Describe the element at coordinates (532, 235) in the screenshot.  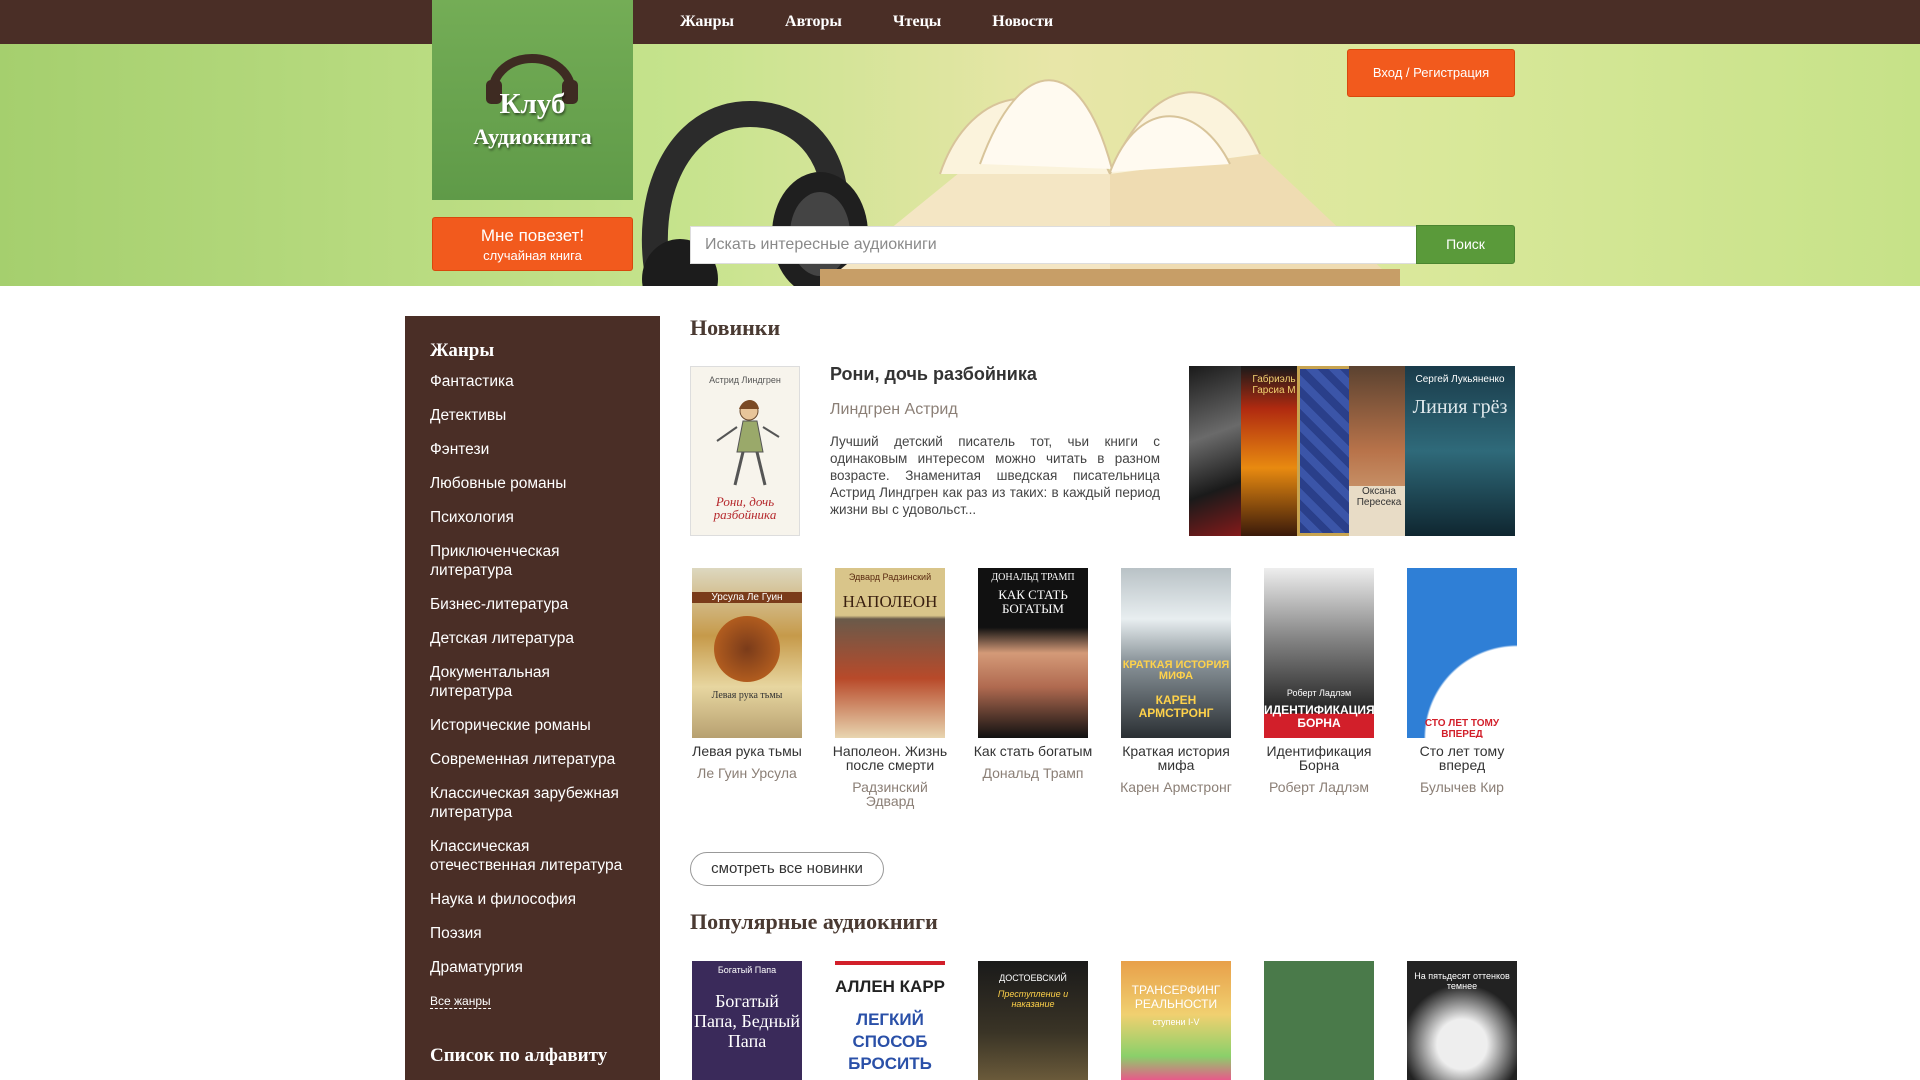
I see `random-book-label: Мне повезет!` at that location.